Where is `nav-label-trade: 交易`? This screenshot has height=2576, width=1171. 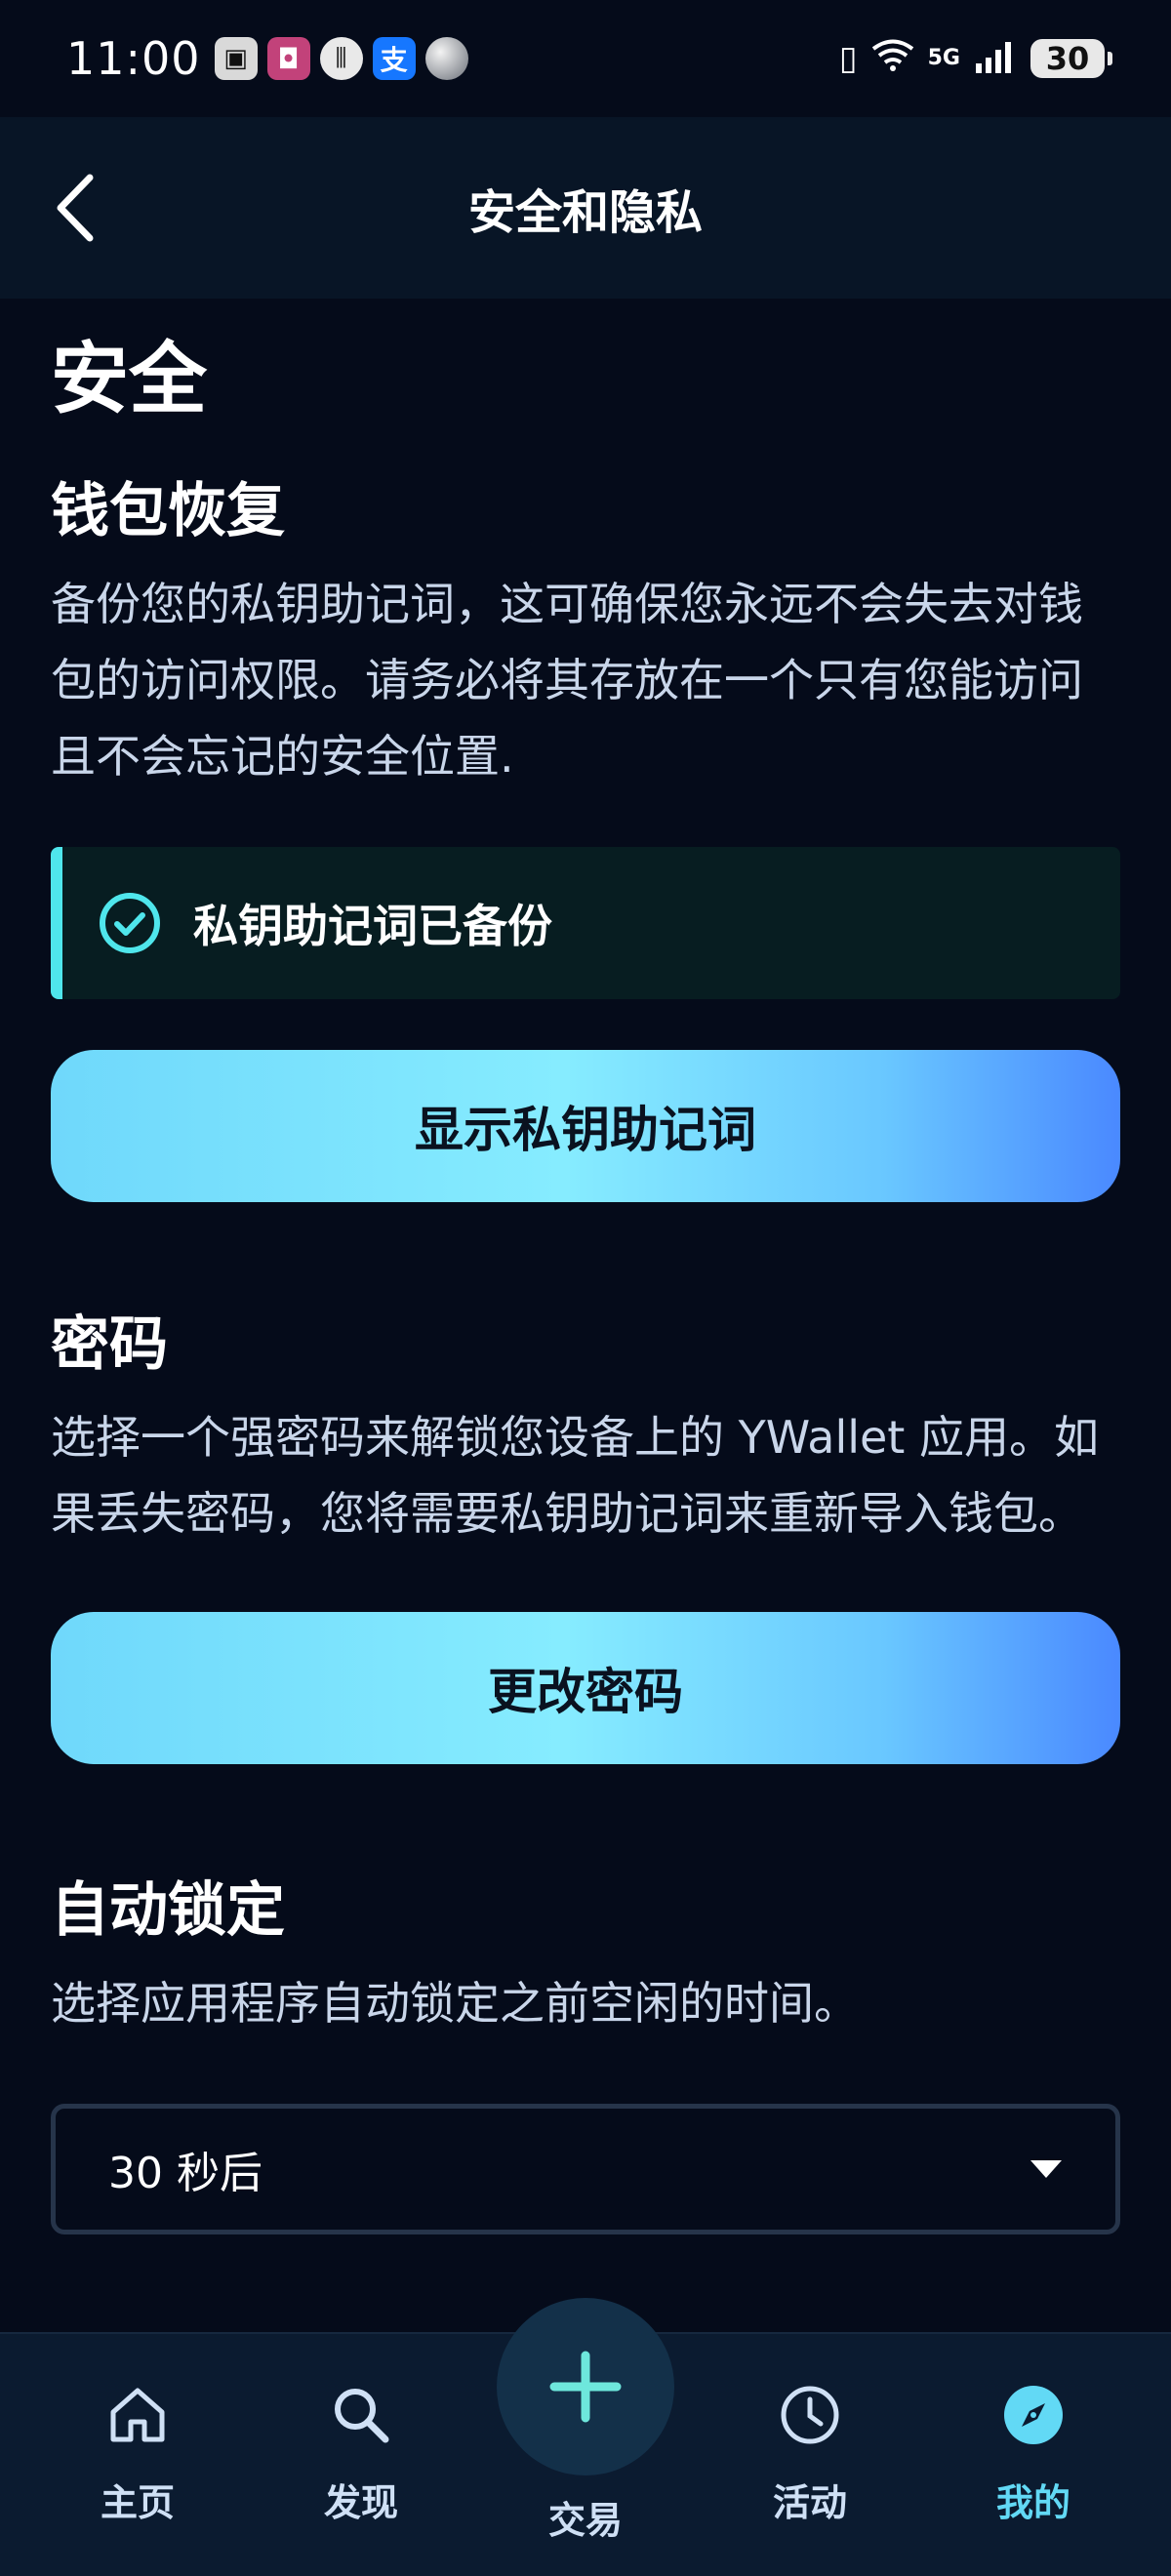
nav-label-trade: 交易 is located at coordinates (585, 2520).